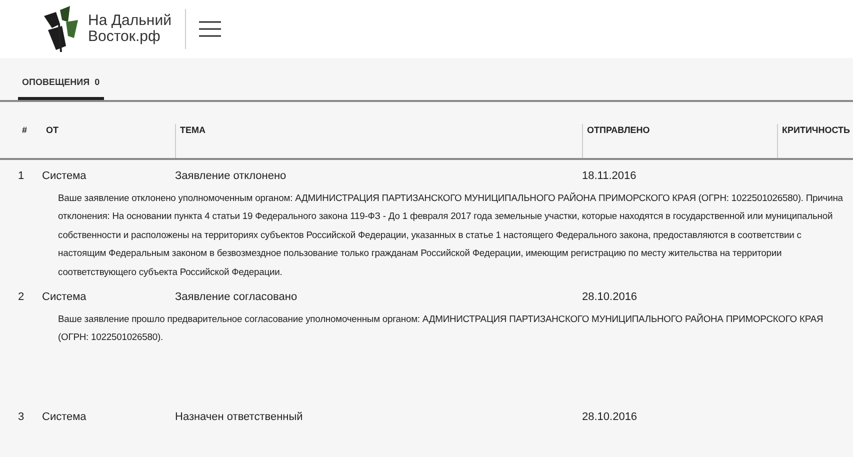 Image resolution: width=853 pixels, height=457 pixels. What do you see at coordinates (618, 130) in the screenshot?
I see `column-header: ОТПРАВЛЕНО` at bounding box center [618, 130].